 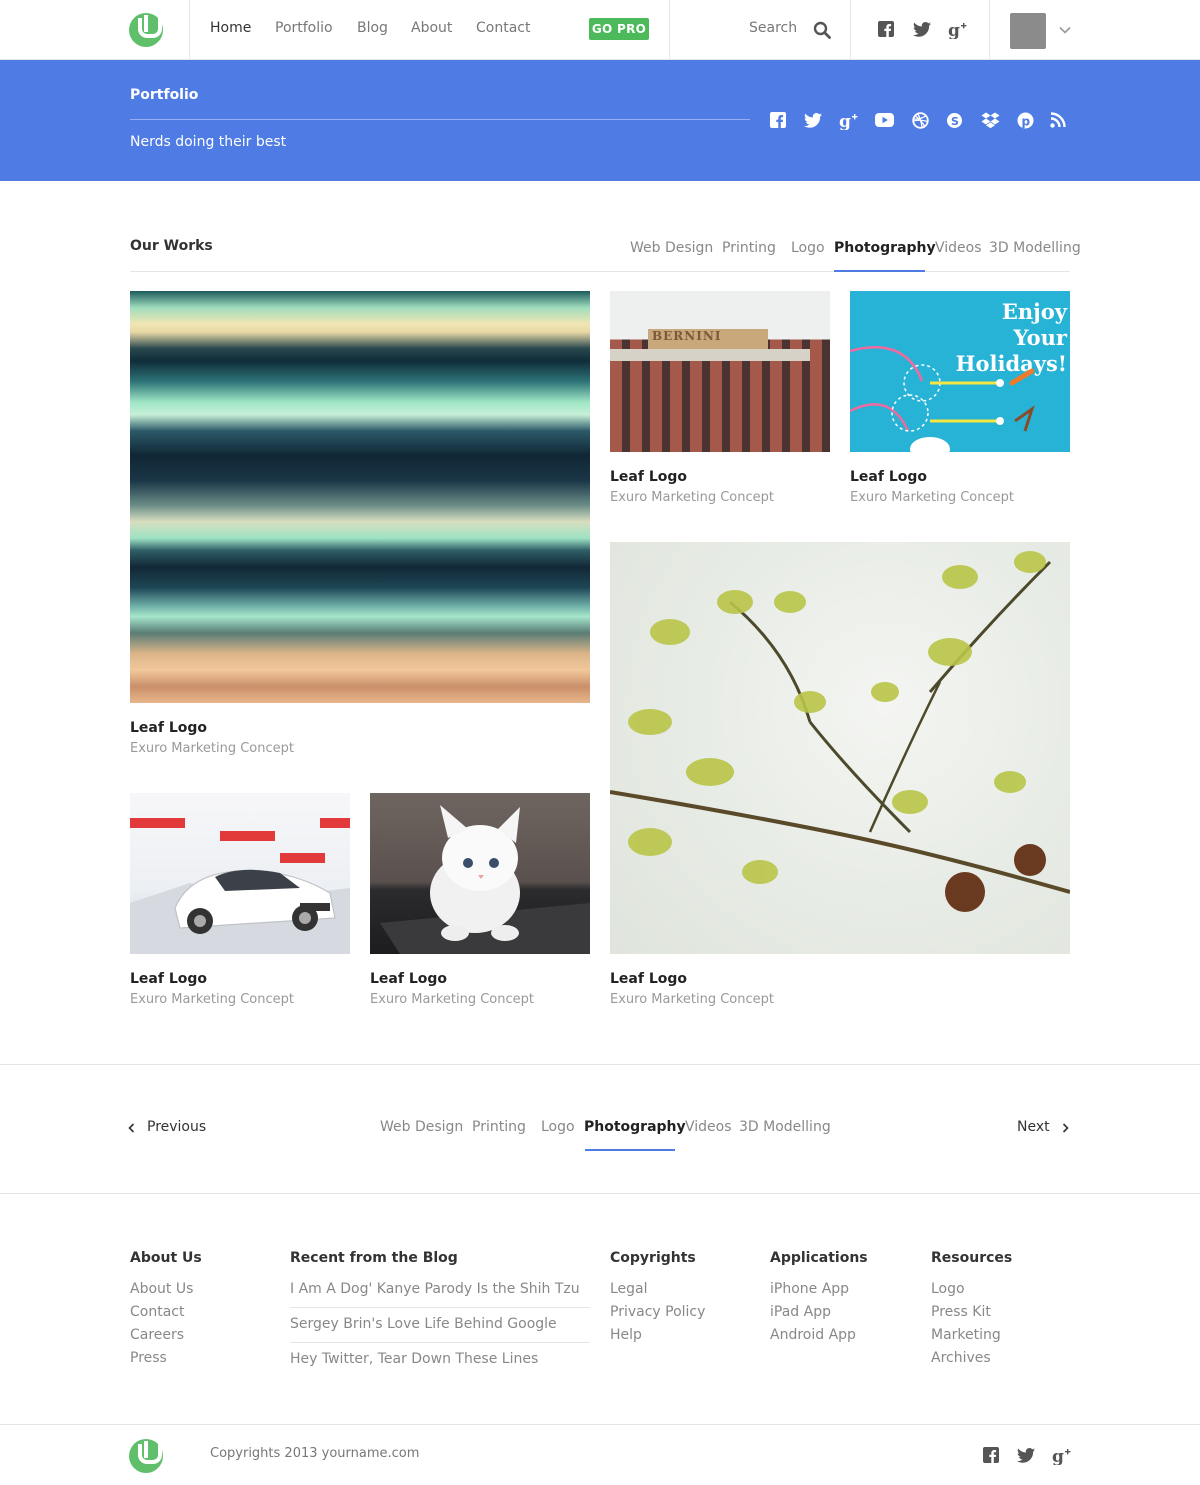 I want to click on previous-link: Previous, so click(x=176, y=1127).